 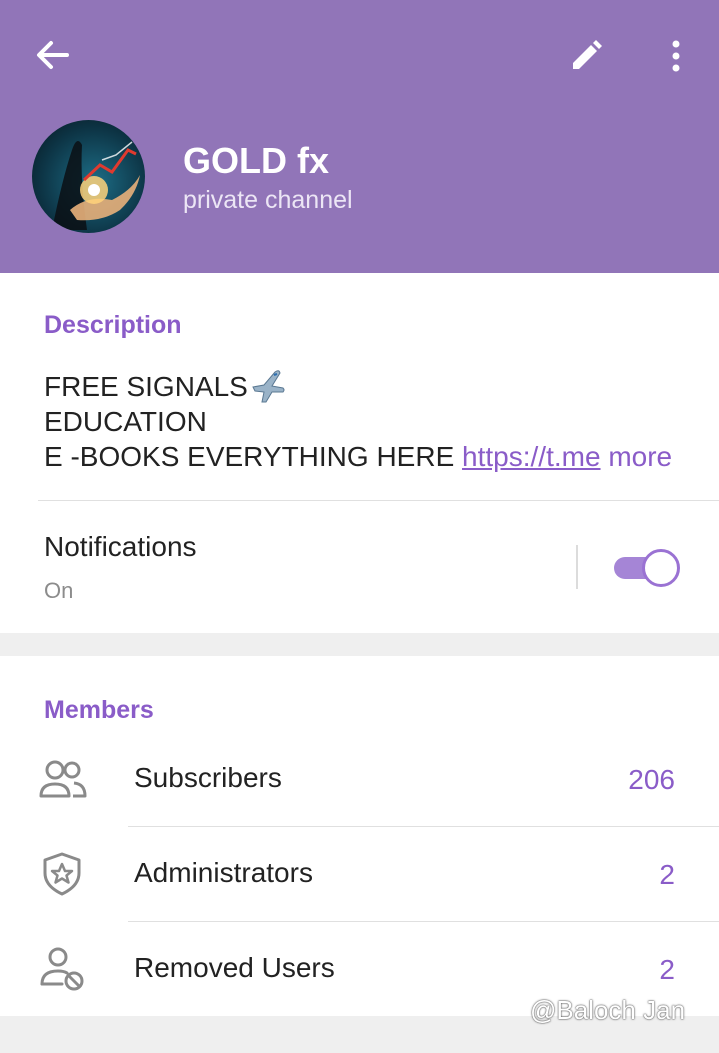 What do you see at coordinates (667, 969) in the screenshot?
I see `removed-users-count: 2` at bounding box center [667, 969].